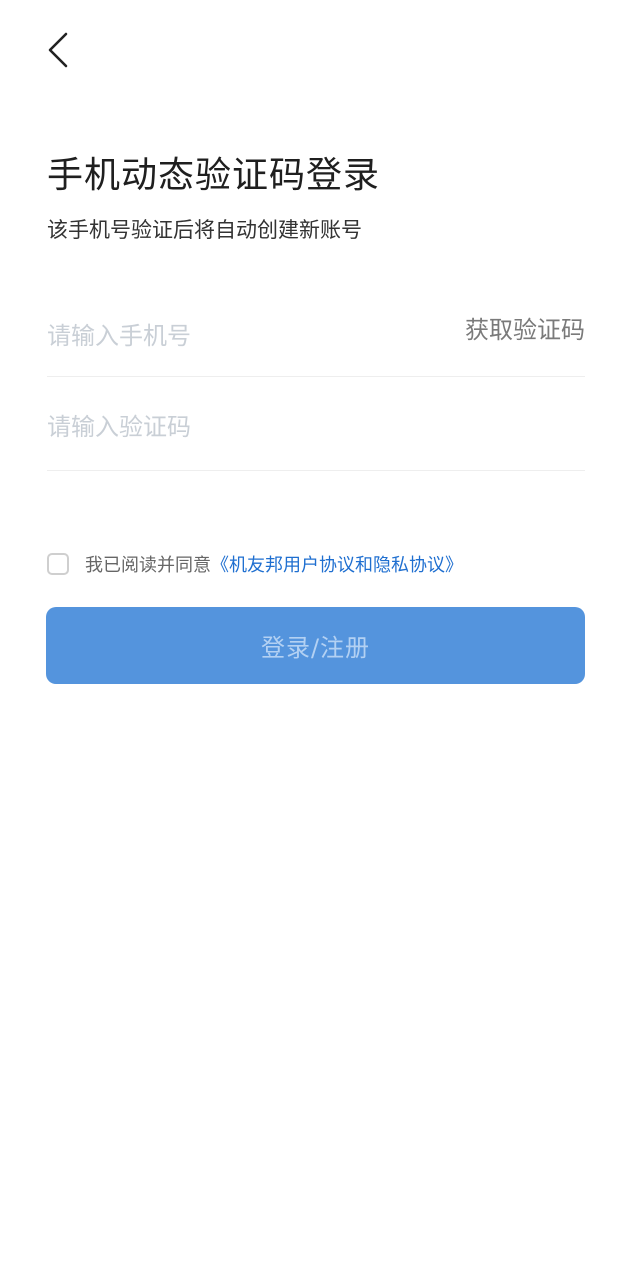  I want to click on page-title: 手机动态验证码登录, so click(214, 175).